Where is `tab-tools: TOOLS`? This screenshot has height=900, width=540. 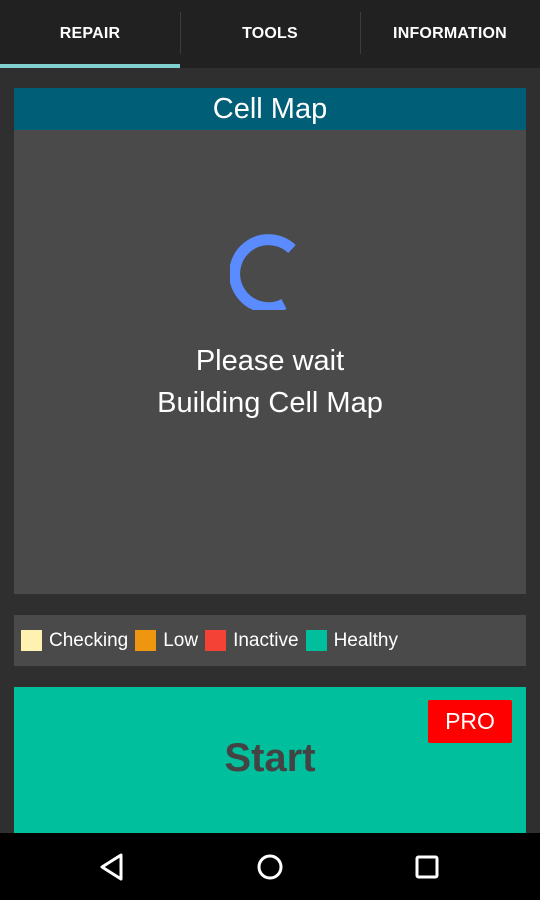
tab-tools: TOOLS is located at coordinates (270, 34).